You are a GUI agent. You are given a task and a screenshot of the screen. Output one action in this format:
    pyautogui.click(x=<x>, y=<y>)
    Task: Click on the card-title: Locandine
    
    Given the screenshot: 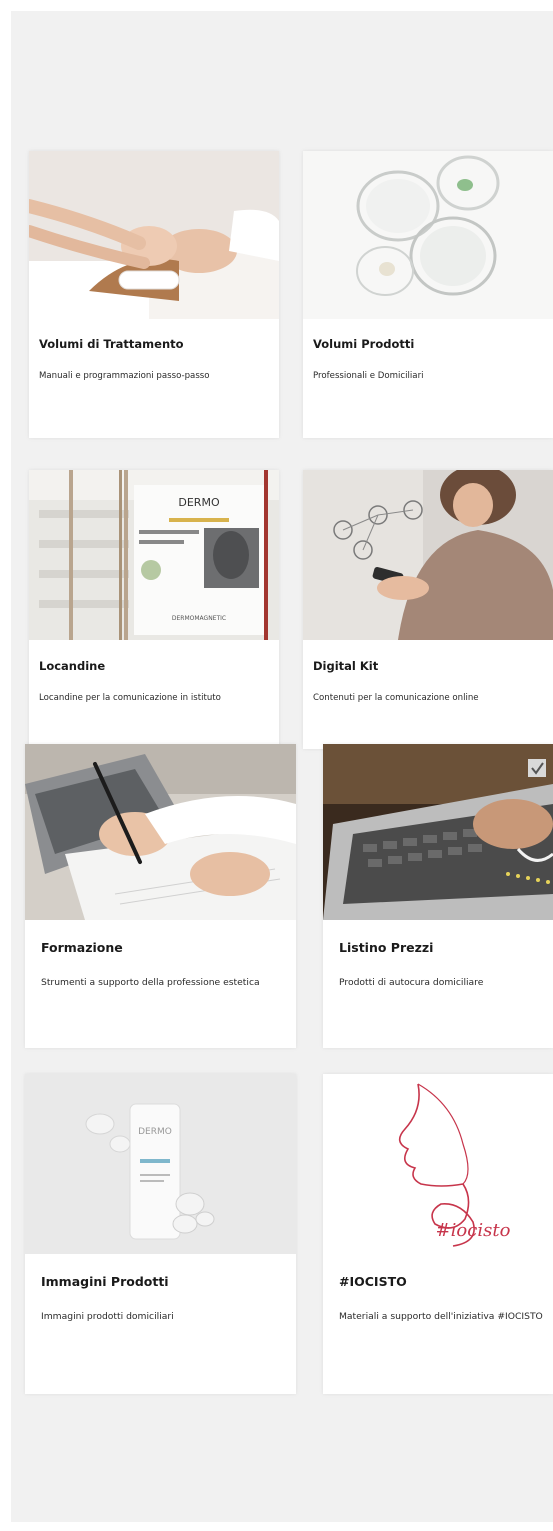 What is the action you would take?
    pyautogui.click(x=72, y=666)
    